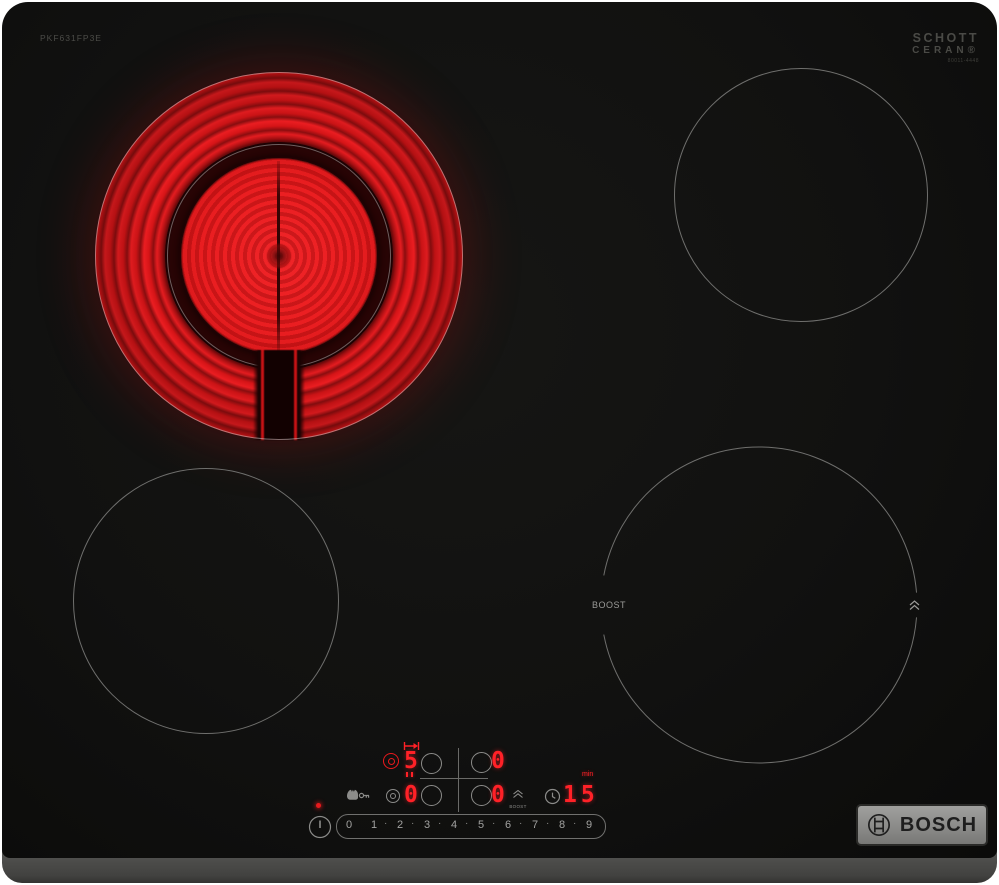  I want to click on slider-level-4: 4, so click(454, 825).